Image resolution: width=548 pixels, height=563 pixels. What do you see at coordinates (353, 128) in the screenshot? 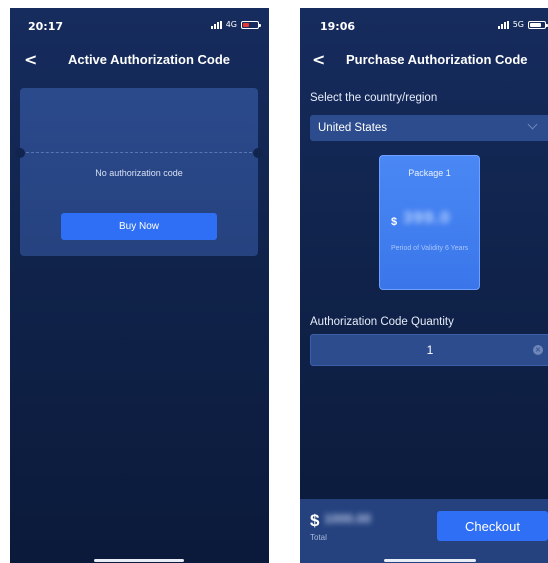
I see `region-selected-value: United States` at bounding box center [353, 128].